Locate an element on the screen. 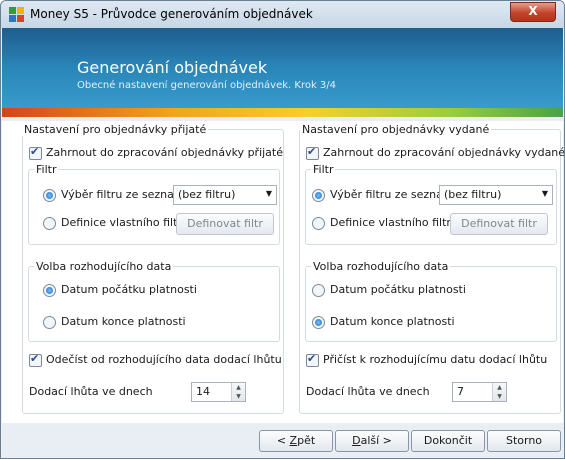  money-s5-app-icon is located at coordinates (16, 14).